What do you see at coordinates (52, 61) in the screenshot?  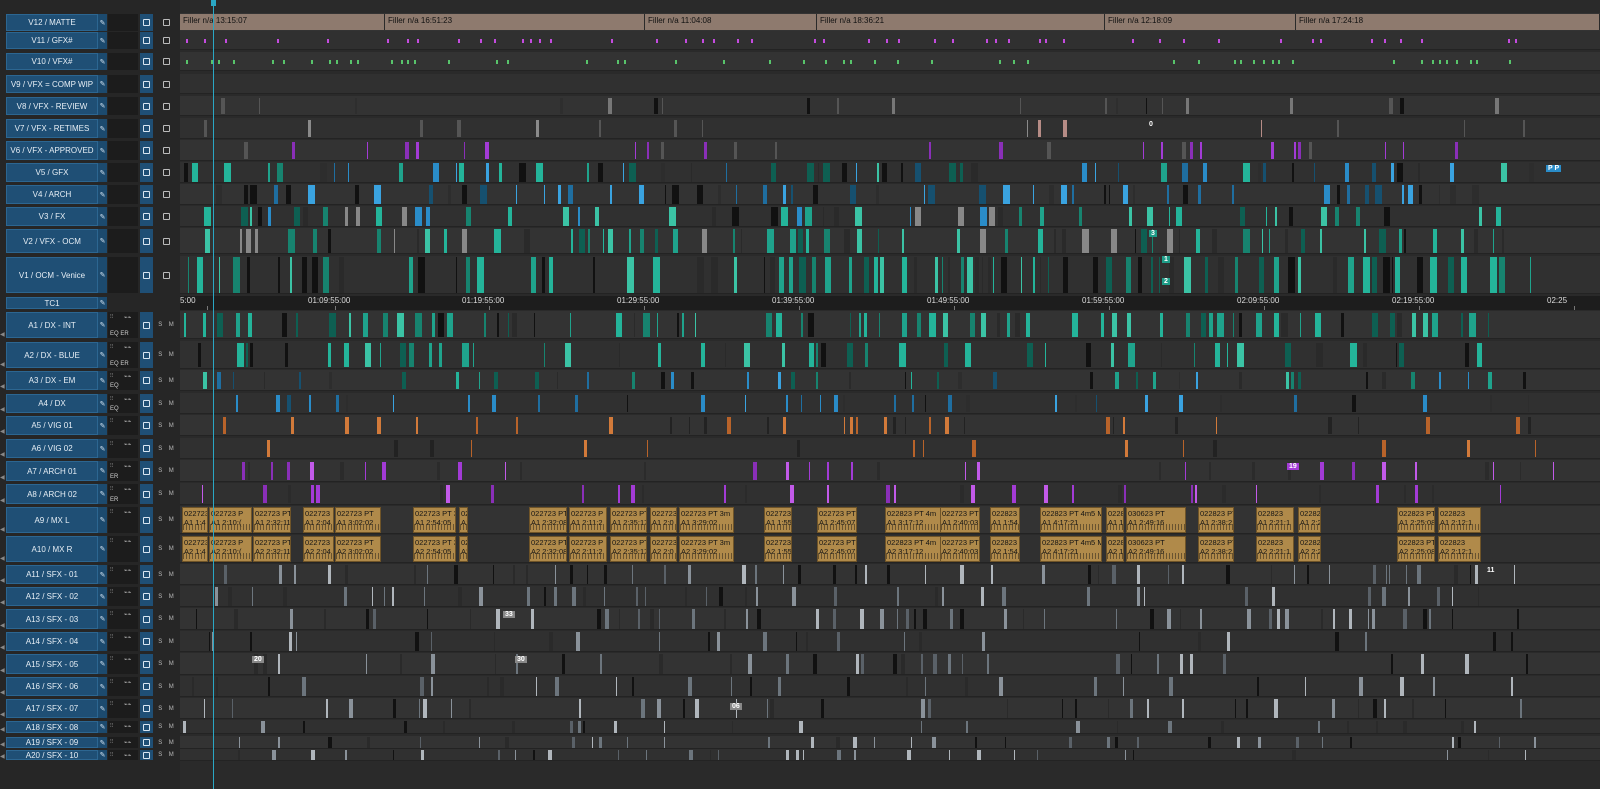 I see `track-name: V10 / VFX#` at bounding box center [52, 61].